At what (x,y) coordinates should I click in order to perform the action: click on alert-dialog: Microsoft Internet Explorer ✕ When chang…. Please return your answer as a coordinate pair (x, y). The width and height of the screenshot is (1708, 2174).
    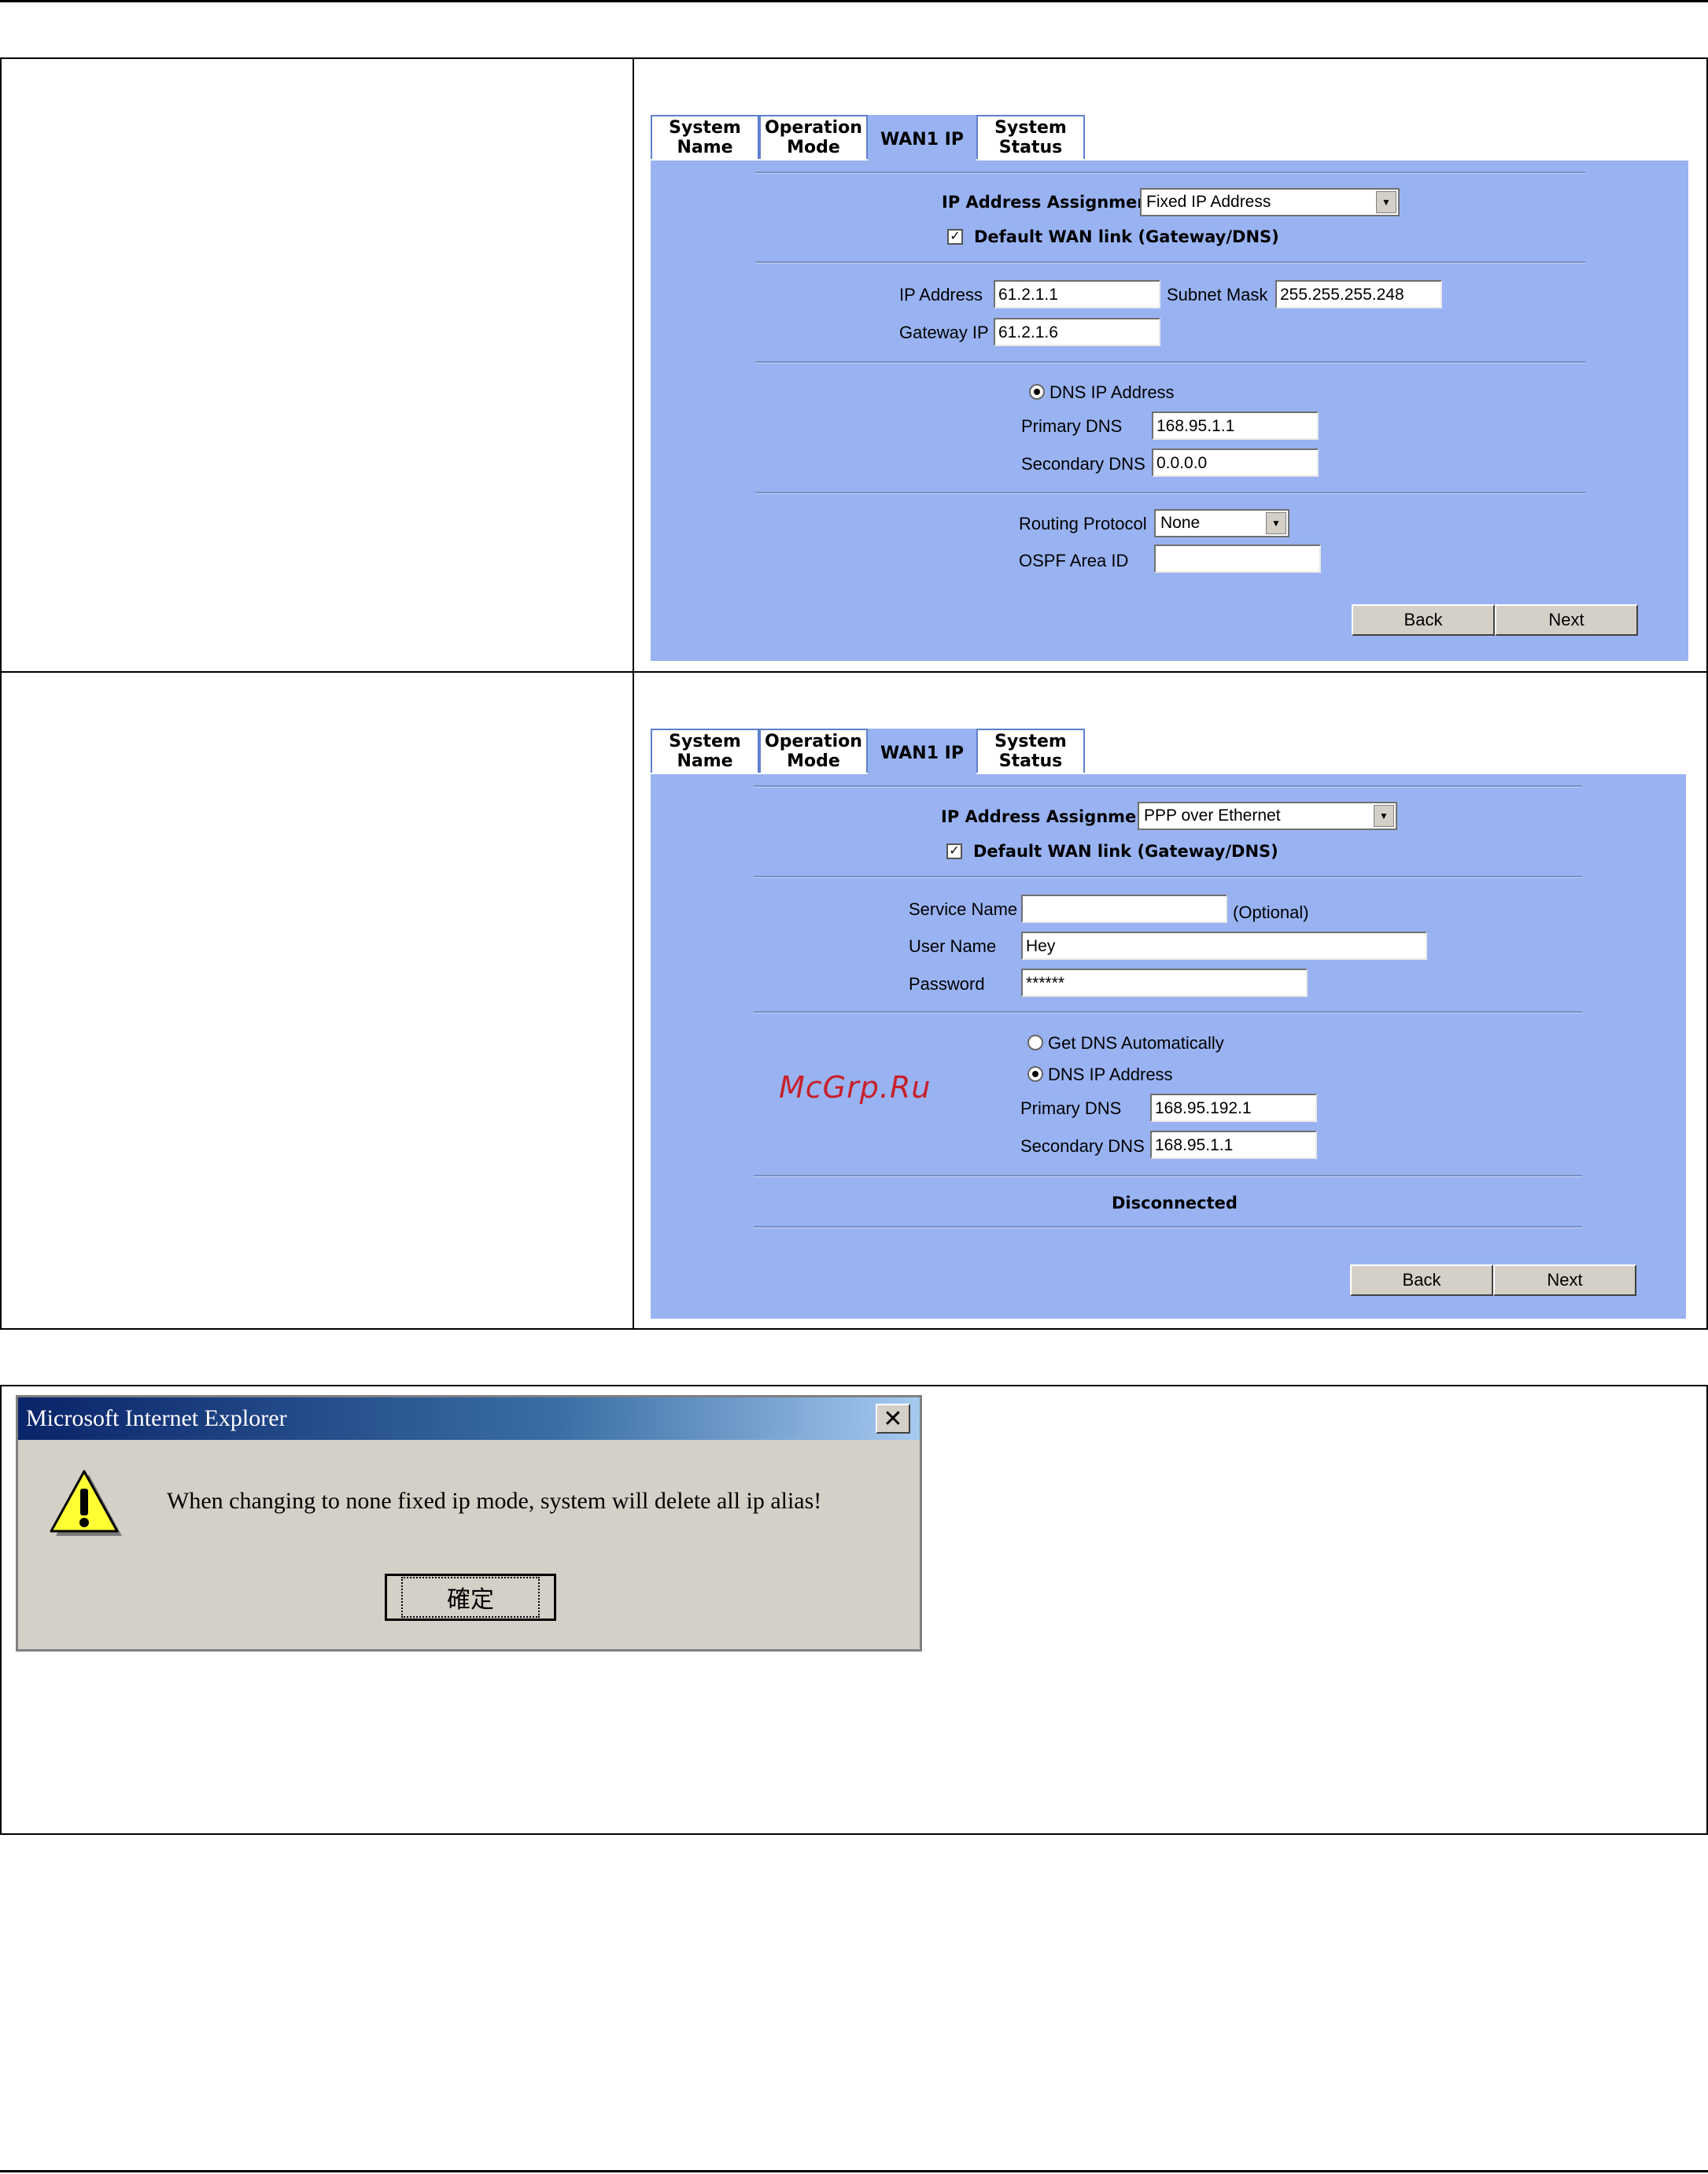
    Looking at the image, I should click on (469, 1523).